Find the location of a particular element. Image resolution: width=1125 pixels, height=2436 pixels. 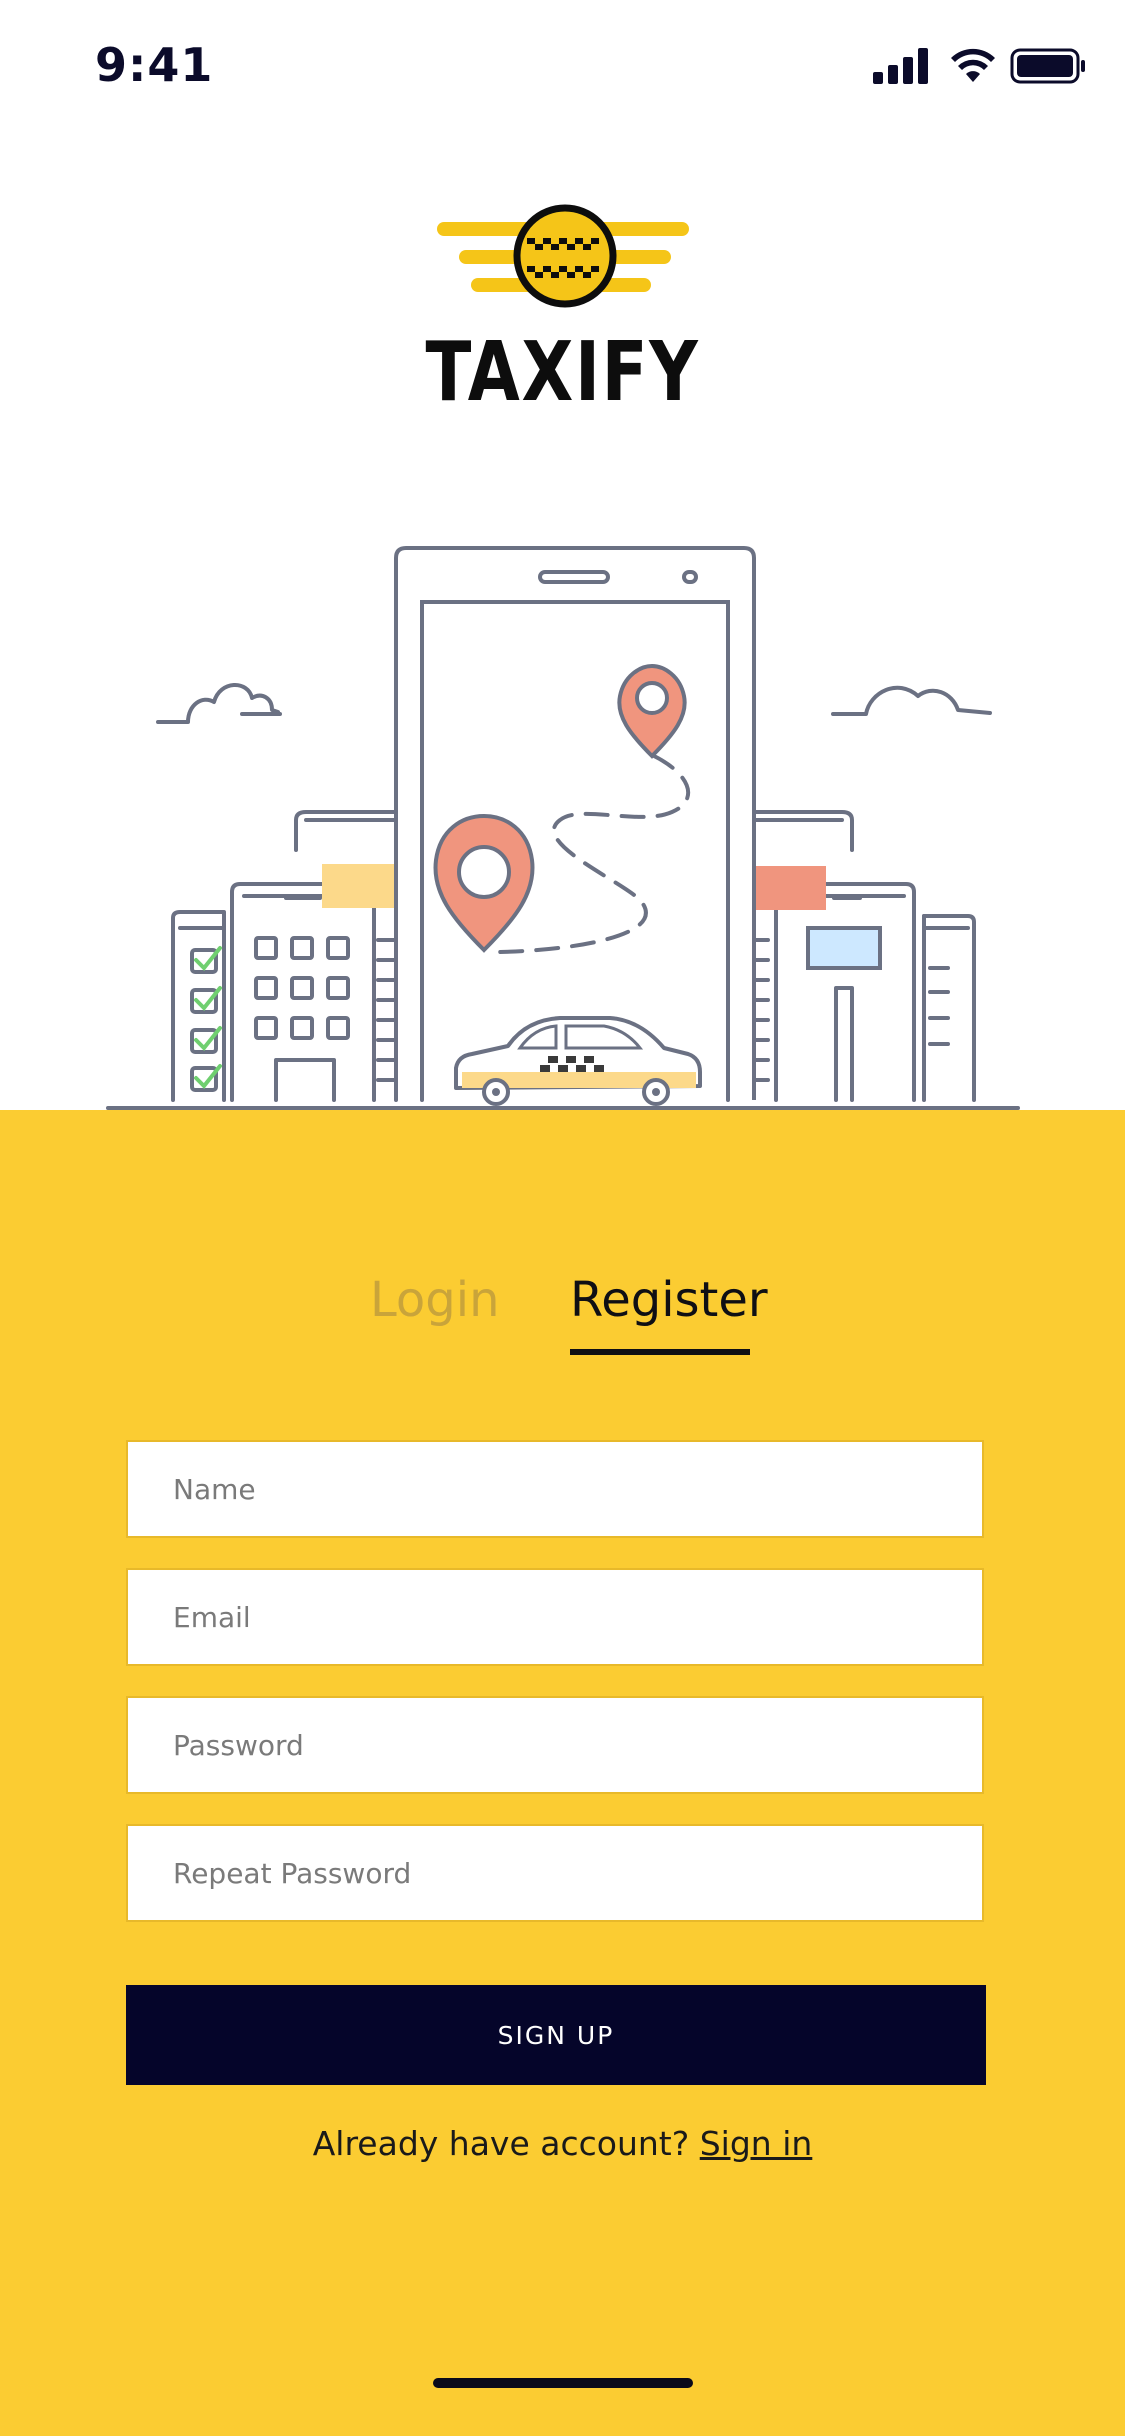

status-bar: 9:41 is located at coordinates (562, 66).